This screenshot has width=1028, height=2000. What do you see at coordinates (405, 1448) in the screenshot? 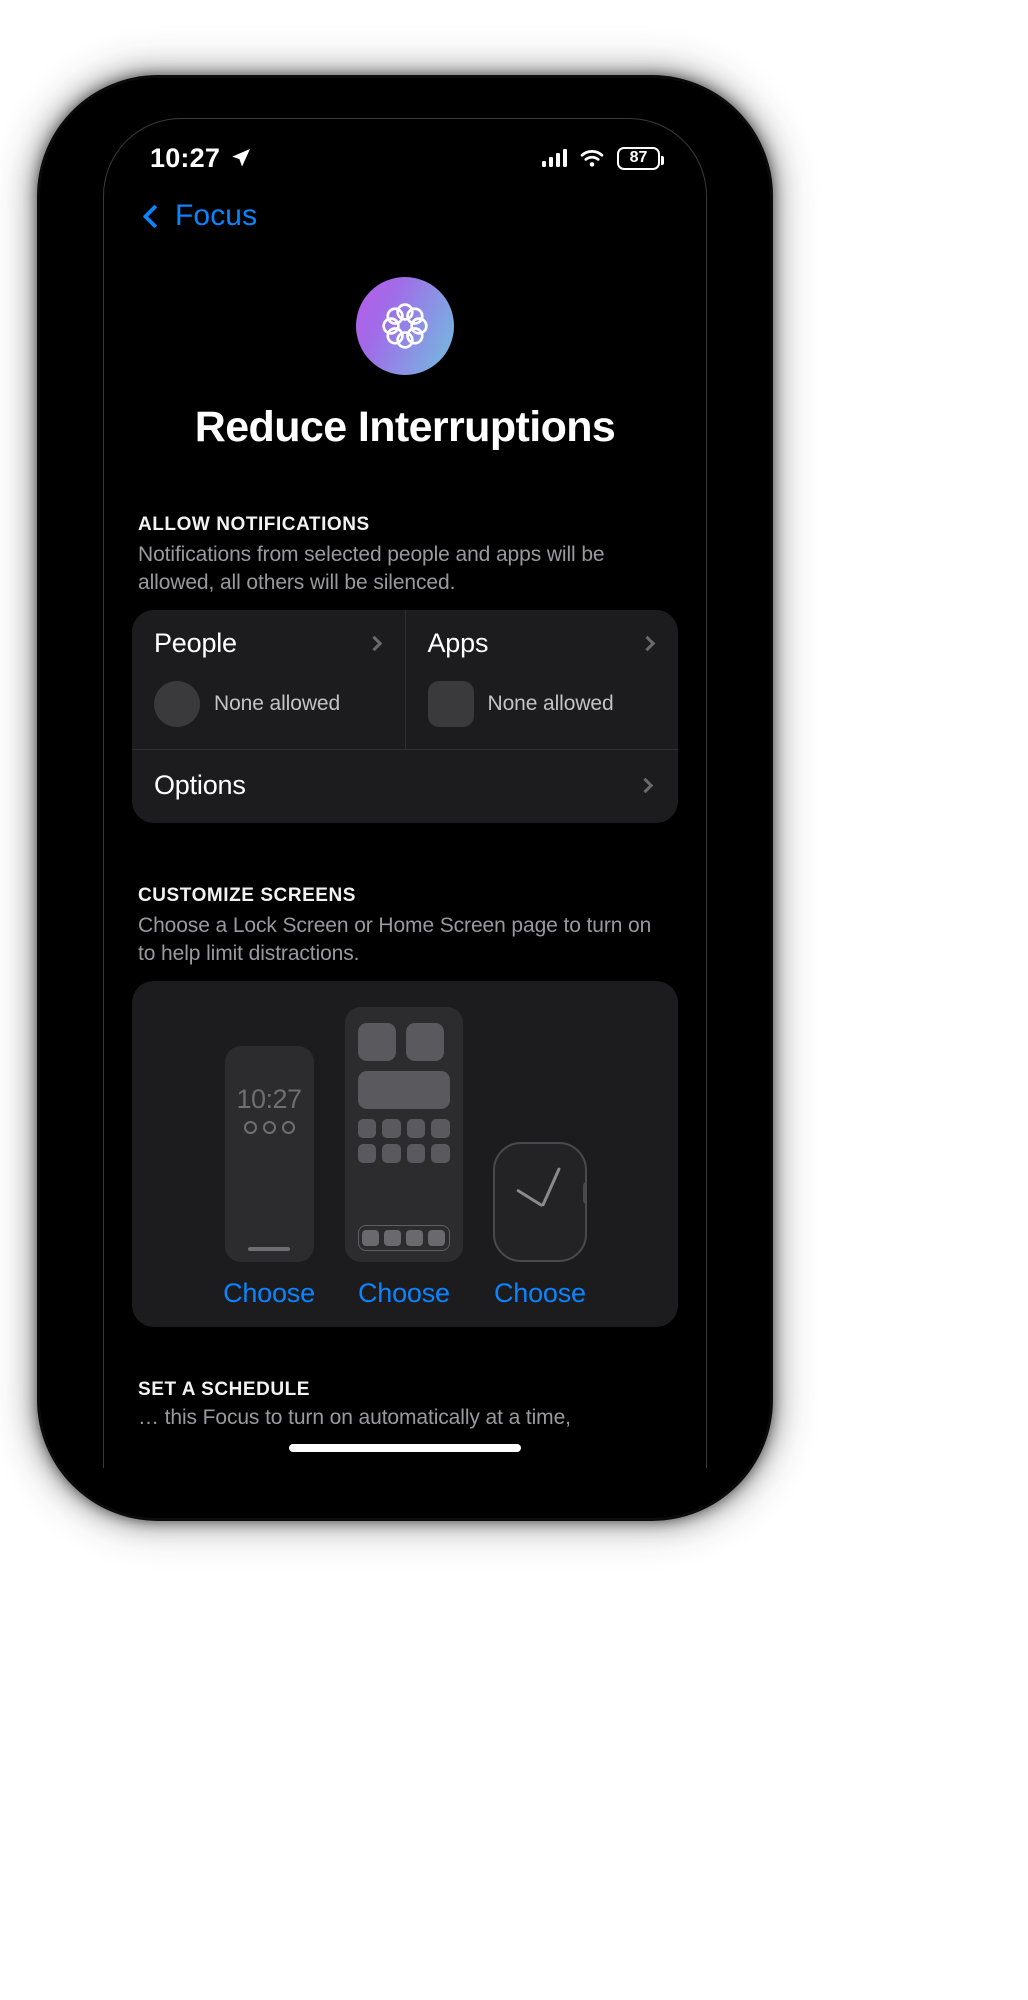
I see `home-indicator` at bounding box center [405, 1448].